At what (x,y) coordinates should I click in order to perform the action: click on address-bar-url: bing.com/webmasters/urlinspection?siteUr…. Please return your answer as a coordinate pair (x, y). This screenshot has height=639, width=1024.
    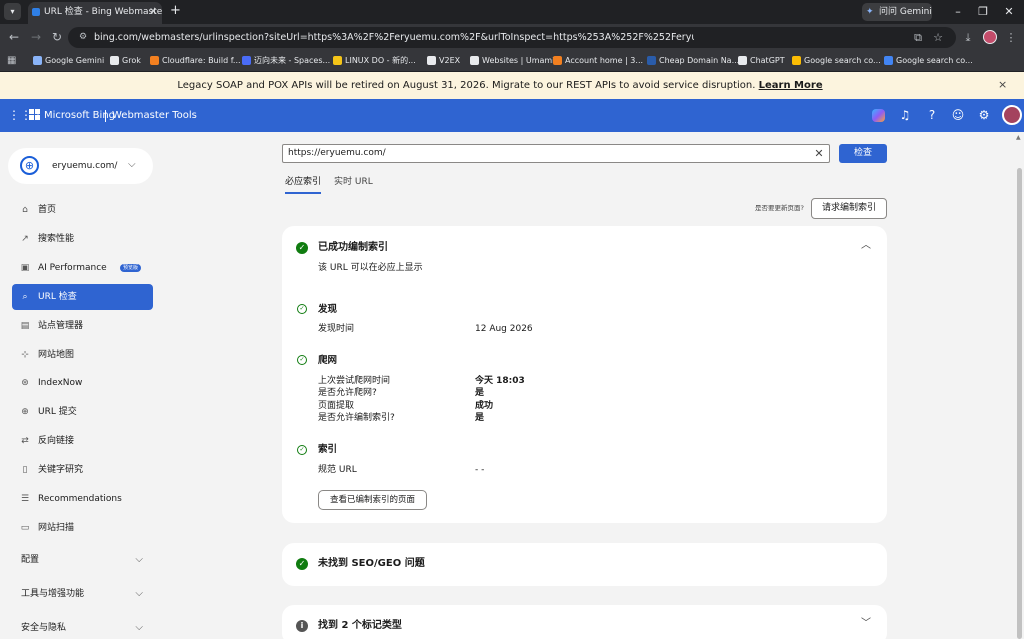
    Looking at the image, I should click on (394, 37).